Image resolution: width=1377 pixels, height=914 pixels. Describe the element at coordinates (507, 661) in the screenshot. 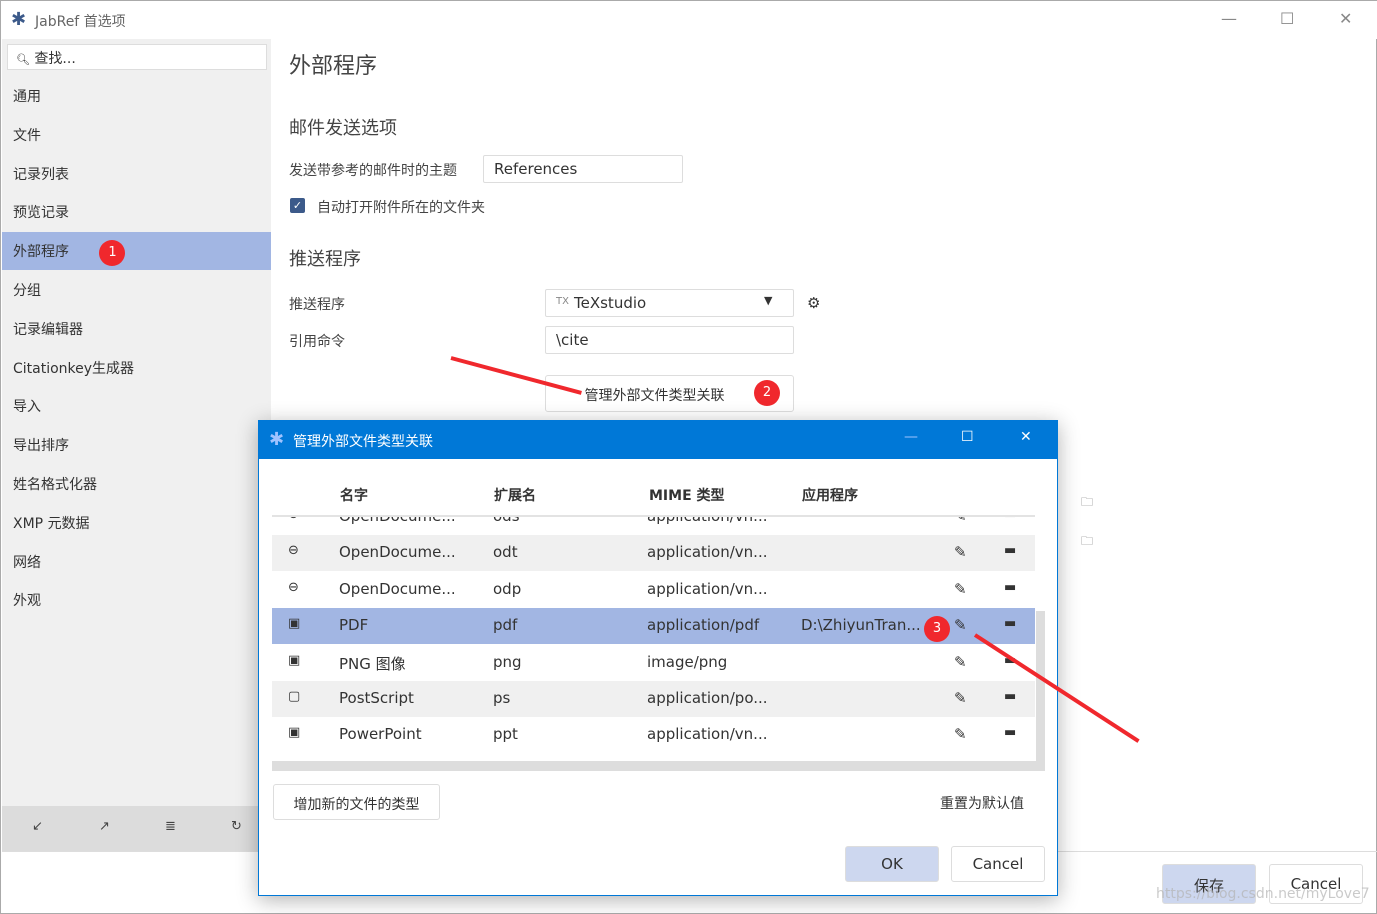

I see `cell-extension: png` at that location.